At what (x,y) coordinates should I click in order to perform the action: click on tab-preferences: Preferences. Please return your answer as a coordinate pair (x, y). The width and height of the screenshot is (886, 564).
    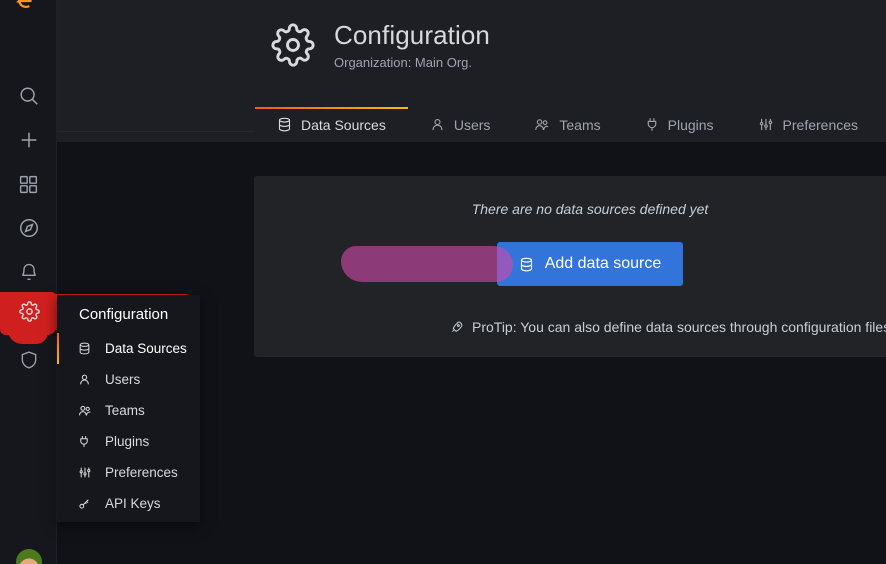
    Looking at the image, I should click on (808, 124).